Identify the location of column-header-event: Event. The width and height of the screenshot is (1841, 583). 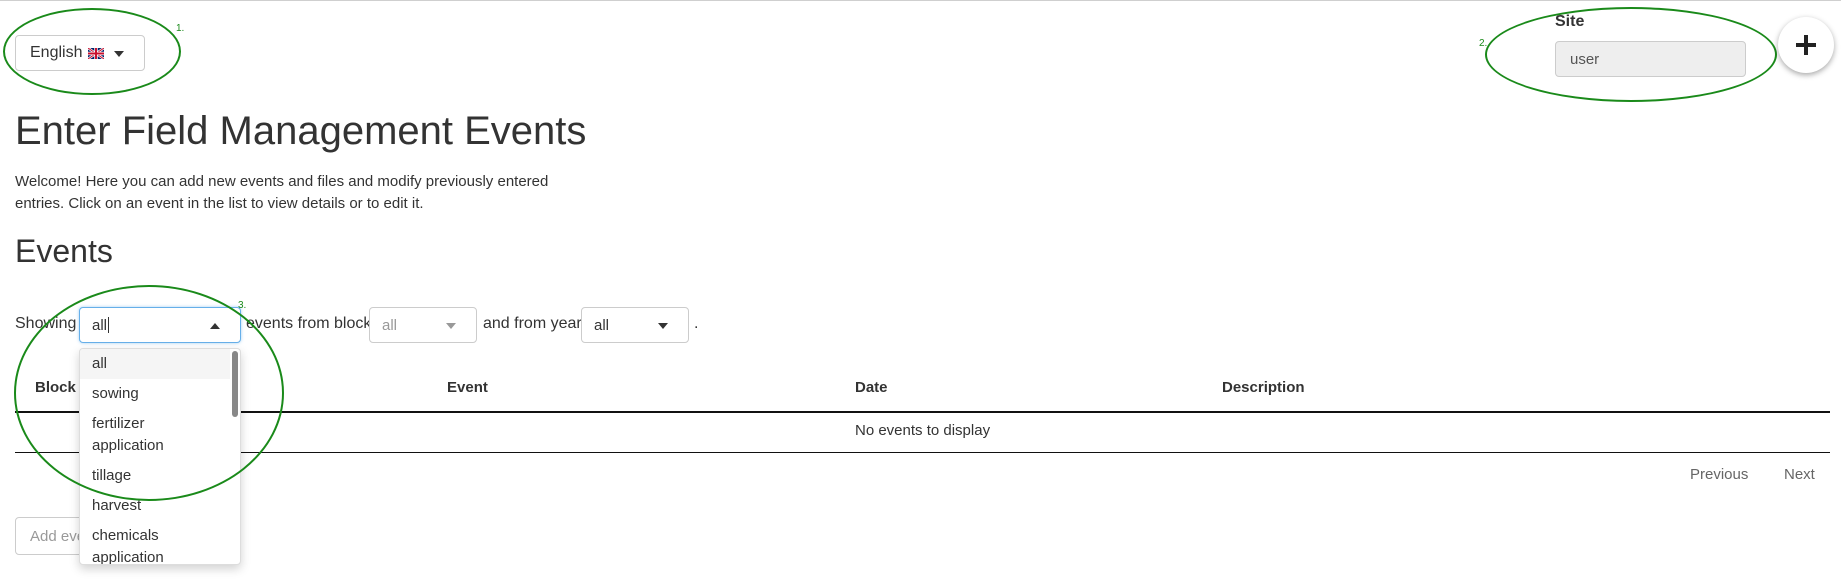
(467, 387).